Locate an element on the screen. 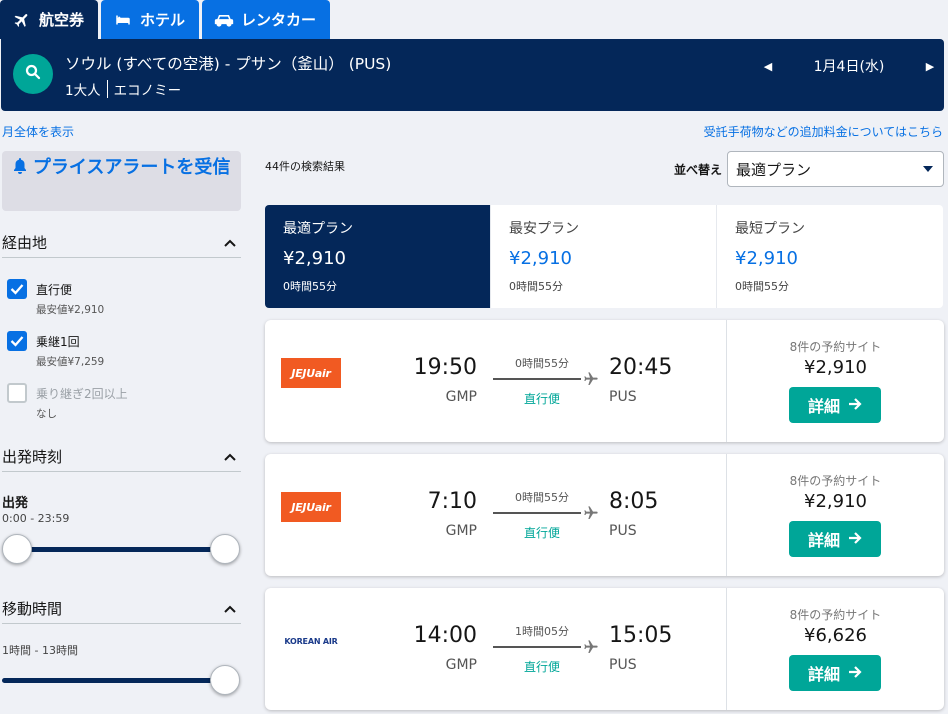  plan-tab-cheapest: 最安プラン ¥2,910 0時間55分 is located at coordinates (604, 256).